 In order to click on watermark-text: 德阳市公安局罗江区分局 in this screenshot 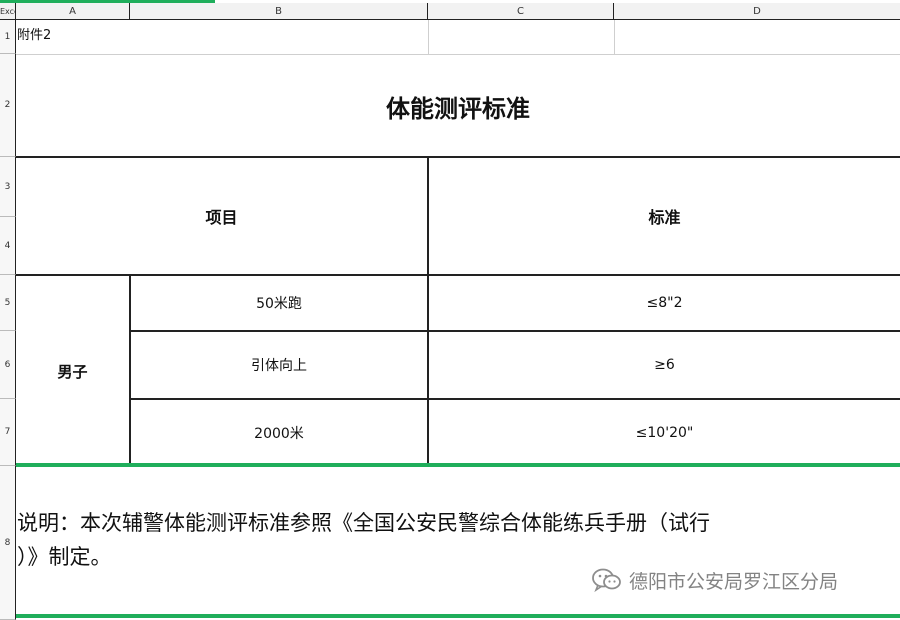, I will do `click(734, 581)`.